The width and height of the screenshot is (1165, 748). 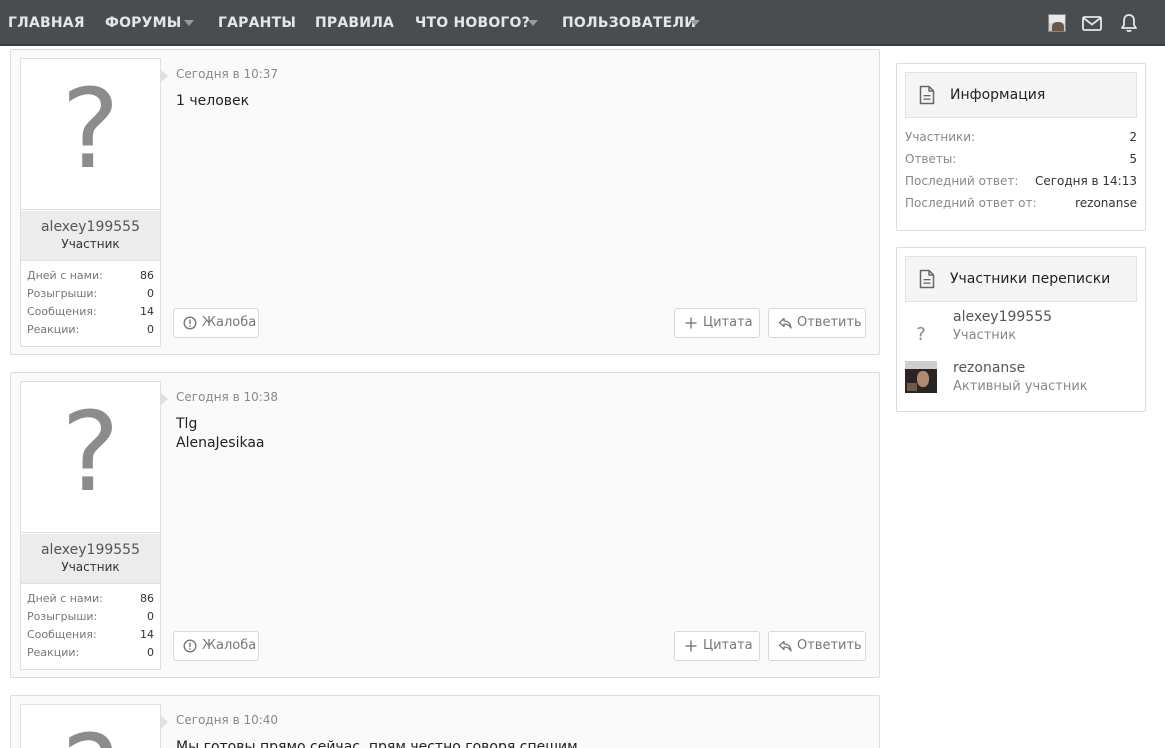 What do you see at coordinates (985, 335) in the screenshot?
I see `participant-title: Участник` at bounding box center [985, 335].